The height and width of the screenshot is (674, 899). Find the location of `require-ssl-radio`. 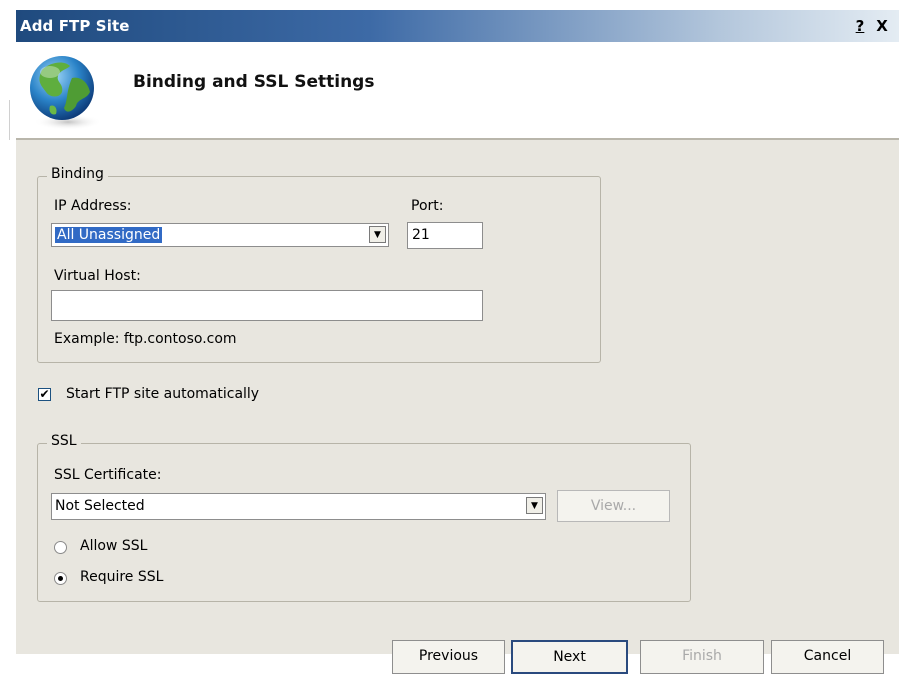

require-ssl-radio is located at coordinates (60, 578).